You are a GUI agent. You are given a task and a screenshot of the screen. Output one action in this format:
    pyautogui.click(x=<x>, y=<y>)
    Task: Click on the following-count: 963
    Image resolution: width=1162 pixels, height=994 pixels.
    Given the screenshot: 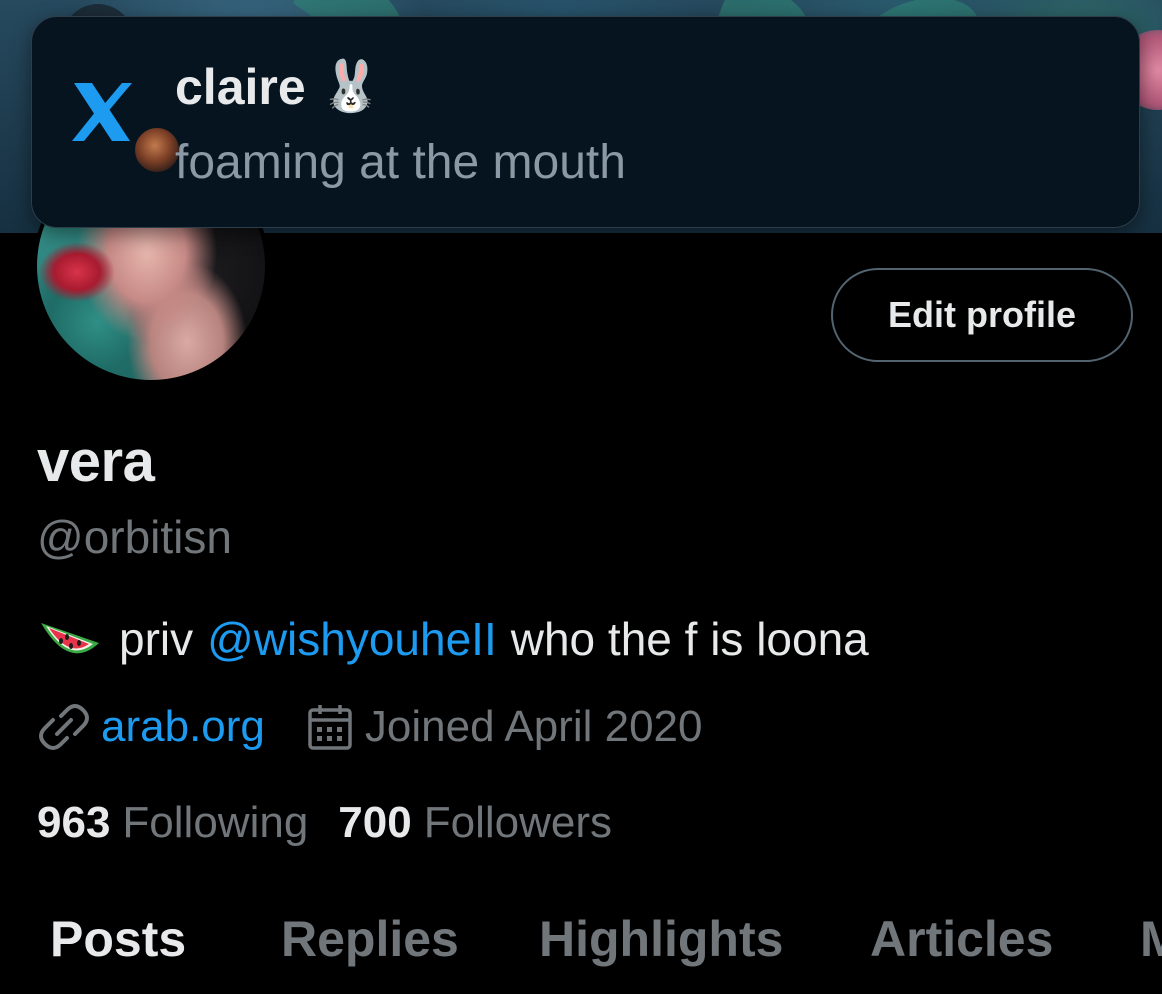 What is the action you would take?
    pyautogui.click(x=73, y=823)
    